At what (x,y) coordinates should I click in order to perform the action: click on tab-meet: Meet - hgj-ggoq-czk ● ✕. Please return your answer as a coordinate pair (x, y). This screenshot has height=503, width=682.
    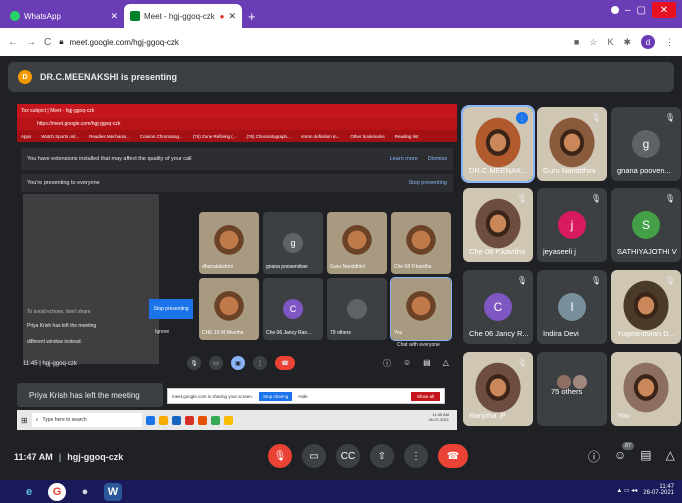
    Looking at the image, I should click on (183, 16).